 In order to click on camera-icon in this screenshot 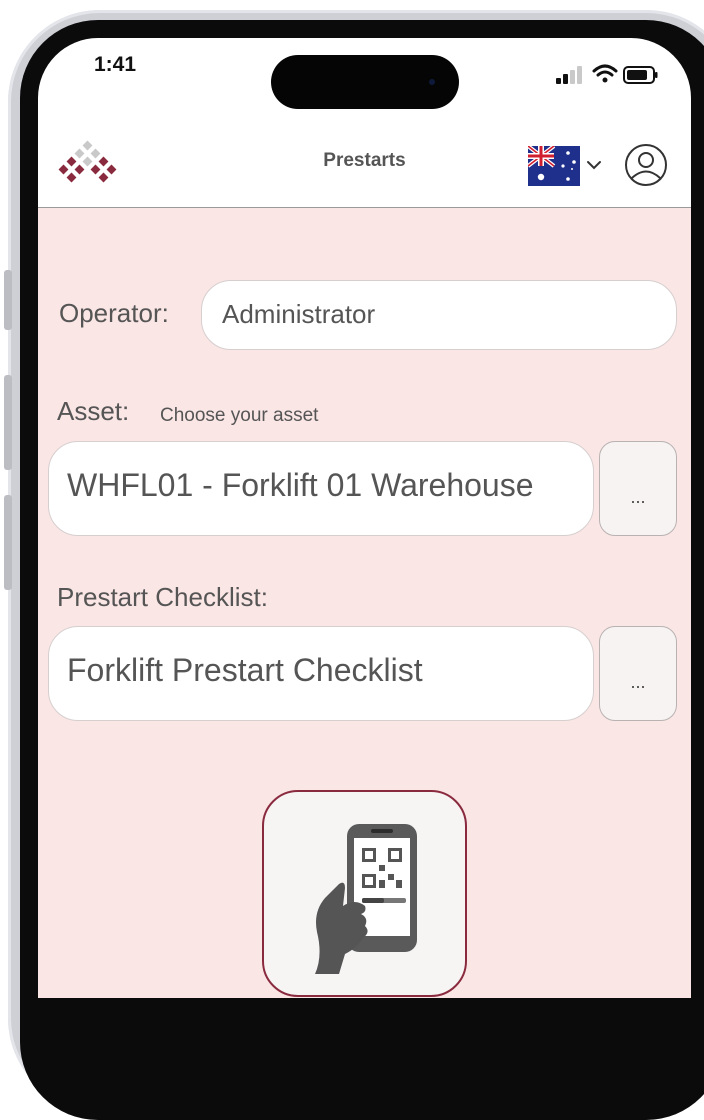, I will do `click(432, 82)`.